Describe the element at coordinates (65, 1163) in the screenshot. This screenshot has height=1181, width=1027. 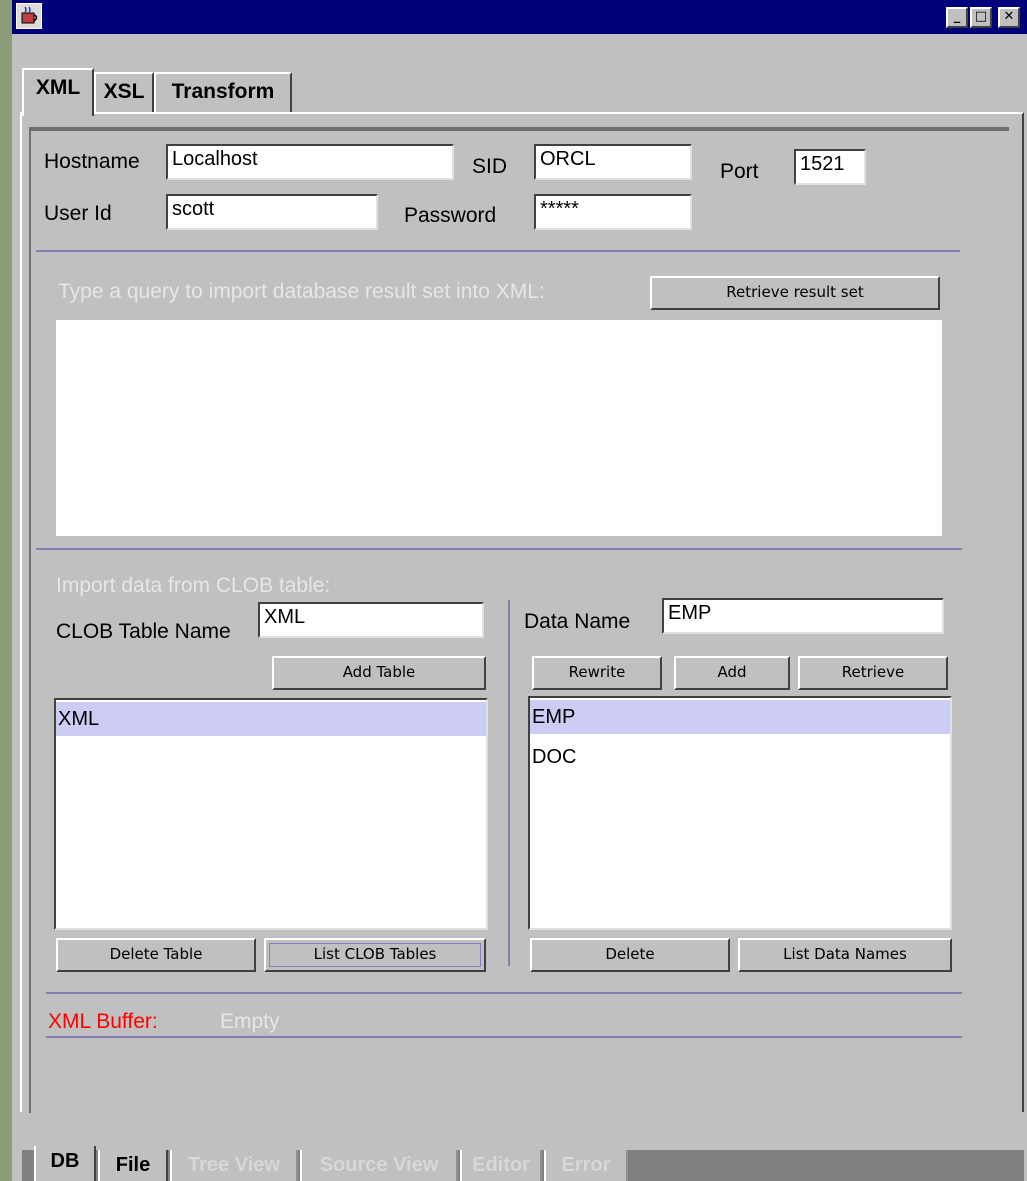
I see `tab-db: DB` at that location.